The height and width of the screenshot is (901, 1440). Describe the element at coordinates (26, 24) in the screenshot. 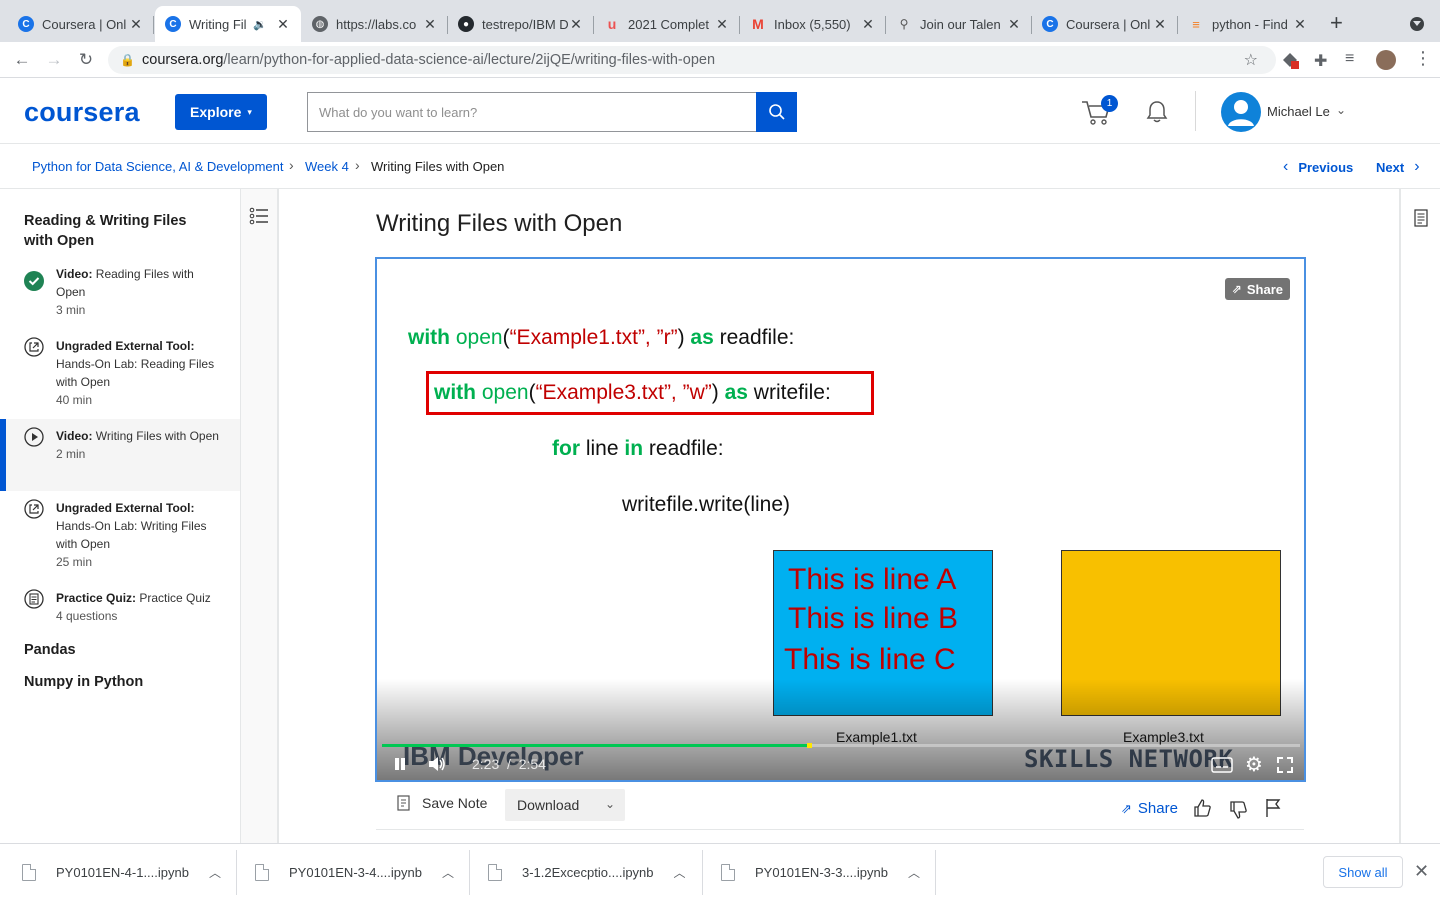

I see `coursera-icon: C` at that location.